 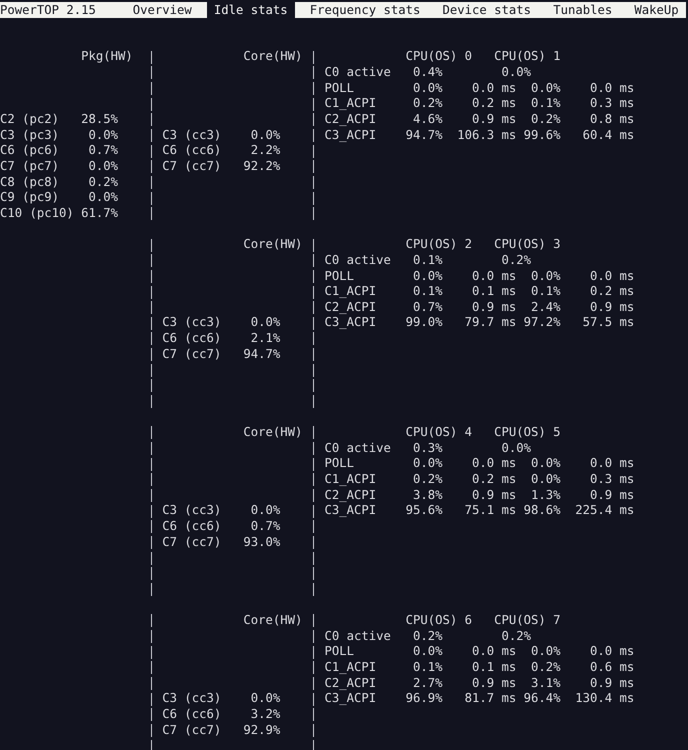 What do you see at coordinates (427, 496) in the screenshot?
I see `residency-percent: 3.8%` at bounding box center [427, 496].